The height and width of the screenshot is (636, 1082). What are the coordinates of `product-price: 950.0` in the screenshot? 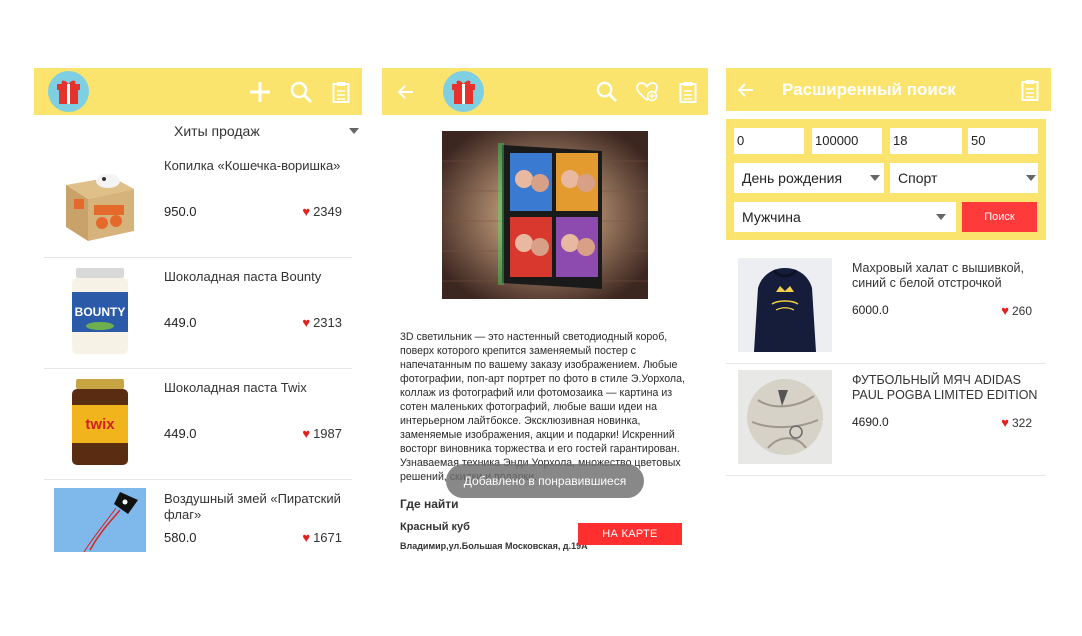 It's located at (180, 211).